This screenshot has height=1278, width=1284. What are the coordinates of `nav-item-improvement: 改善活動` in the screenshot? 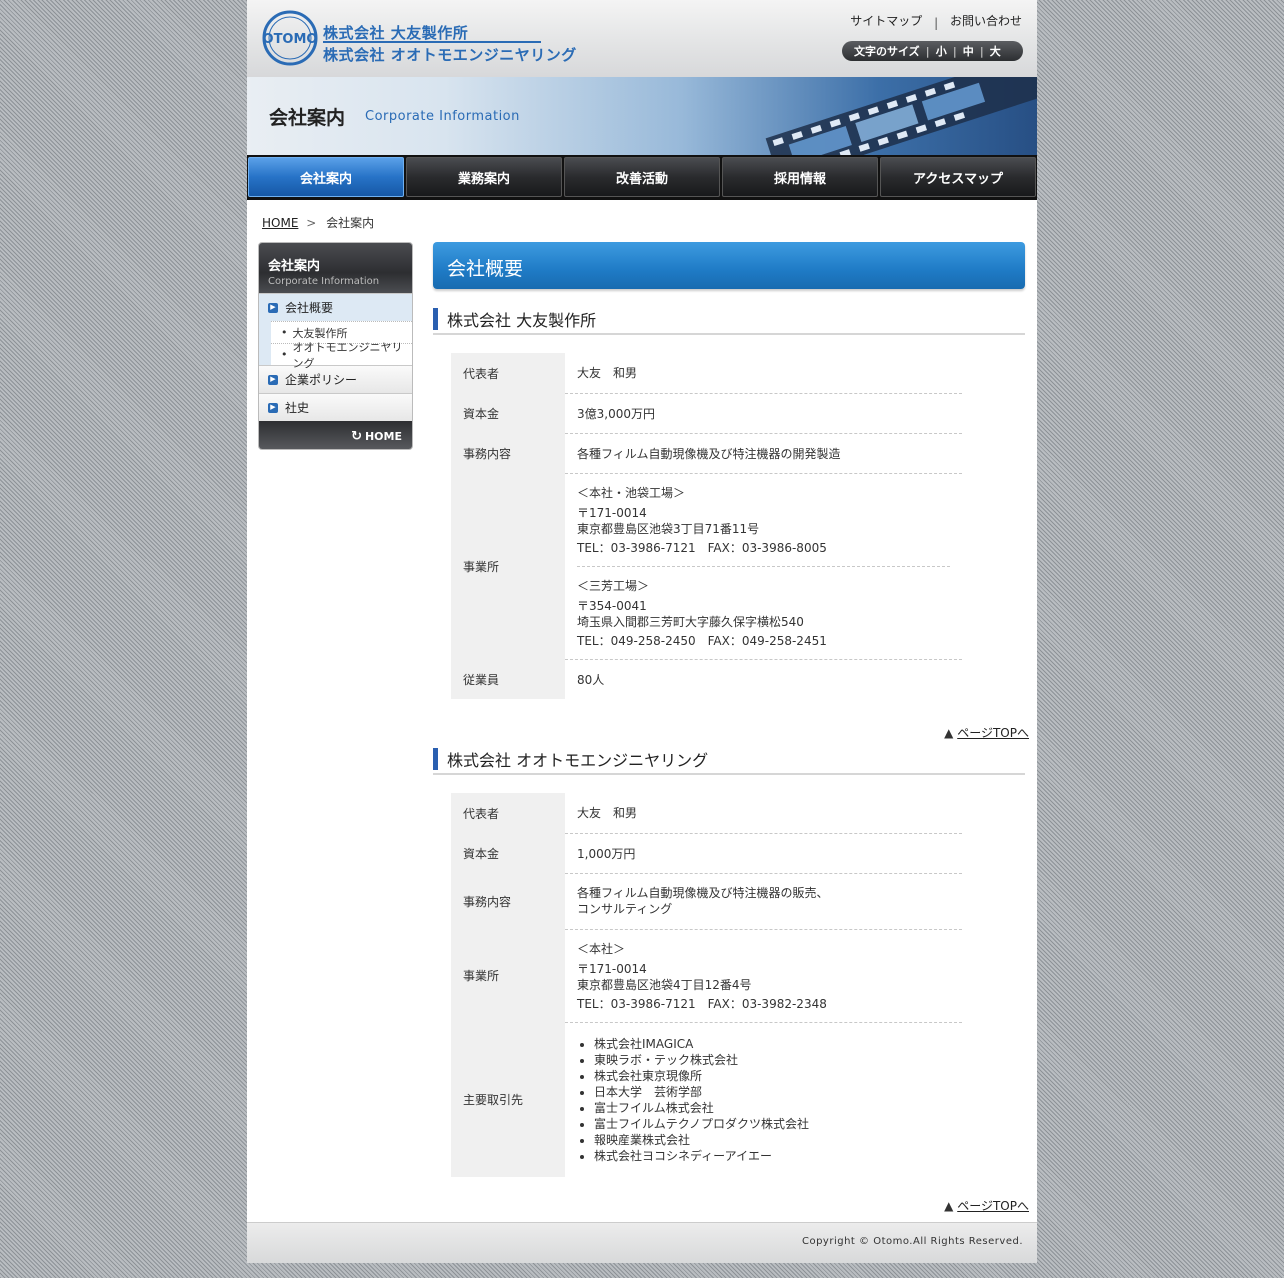 It's located at (642, 177).